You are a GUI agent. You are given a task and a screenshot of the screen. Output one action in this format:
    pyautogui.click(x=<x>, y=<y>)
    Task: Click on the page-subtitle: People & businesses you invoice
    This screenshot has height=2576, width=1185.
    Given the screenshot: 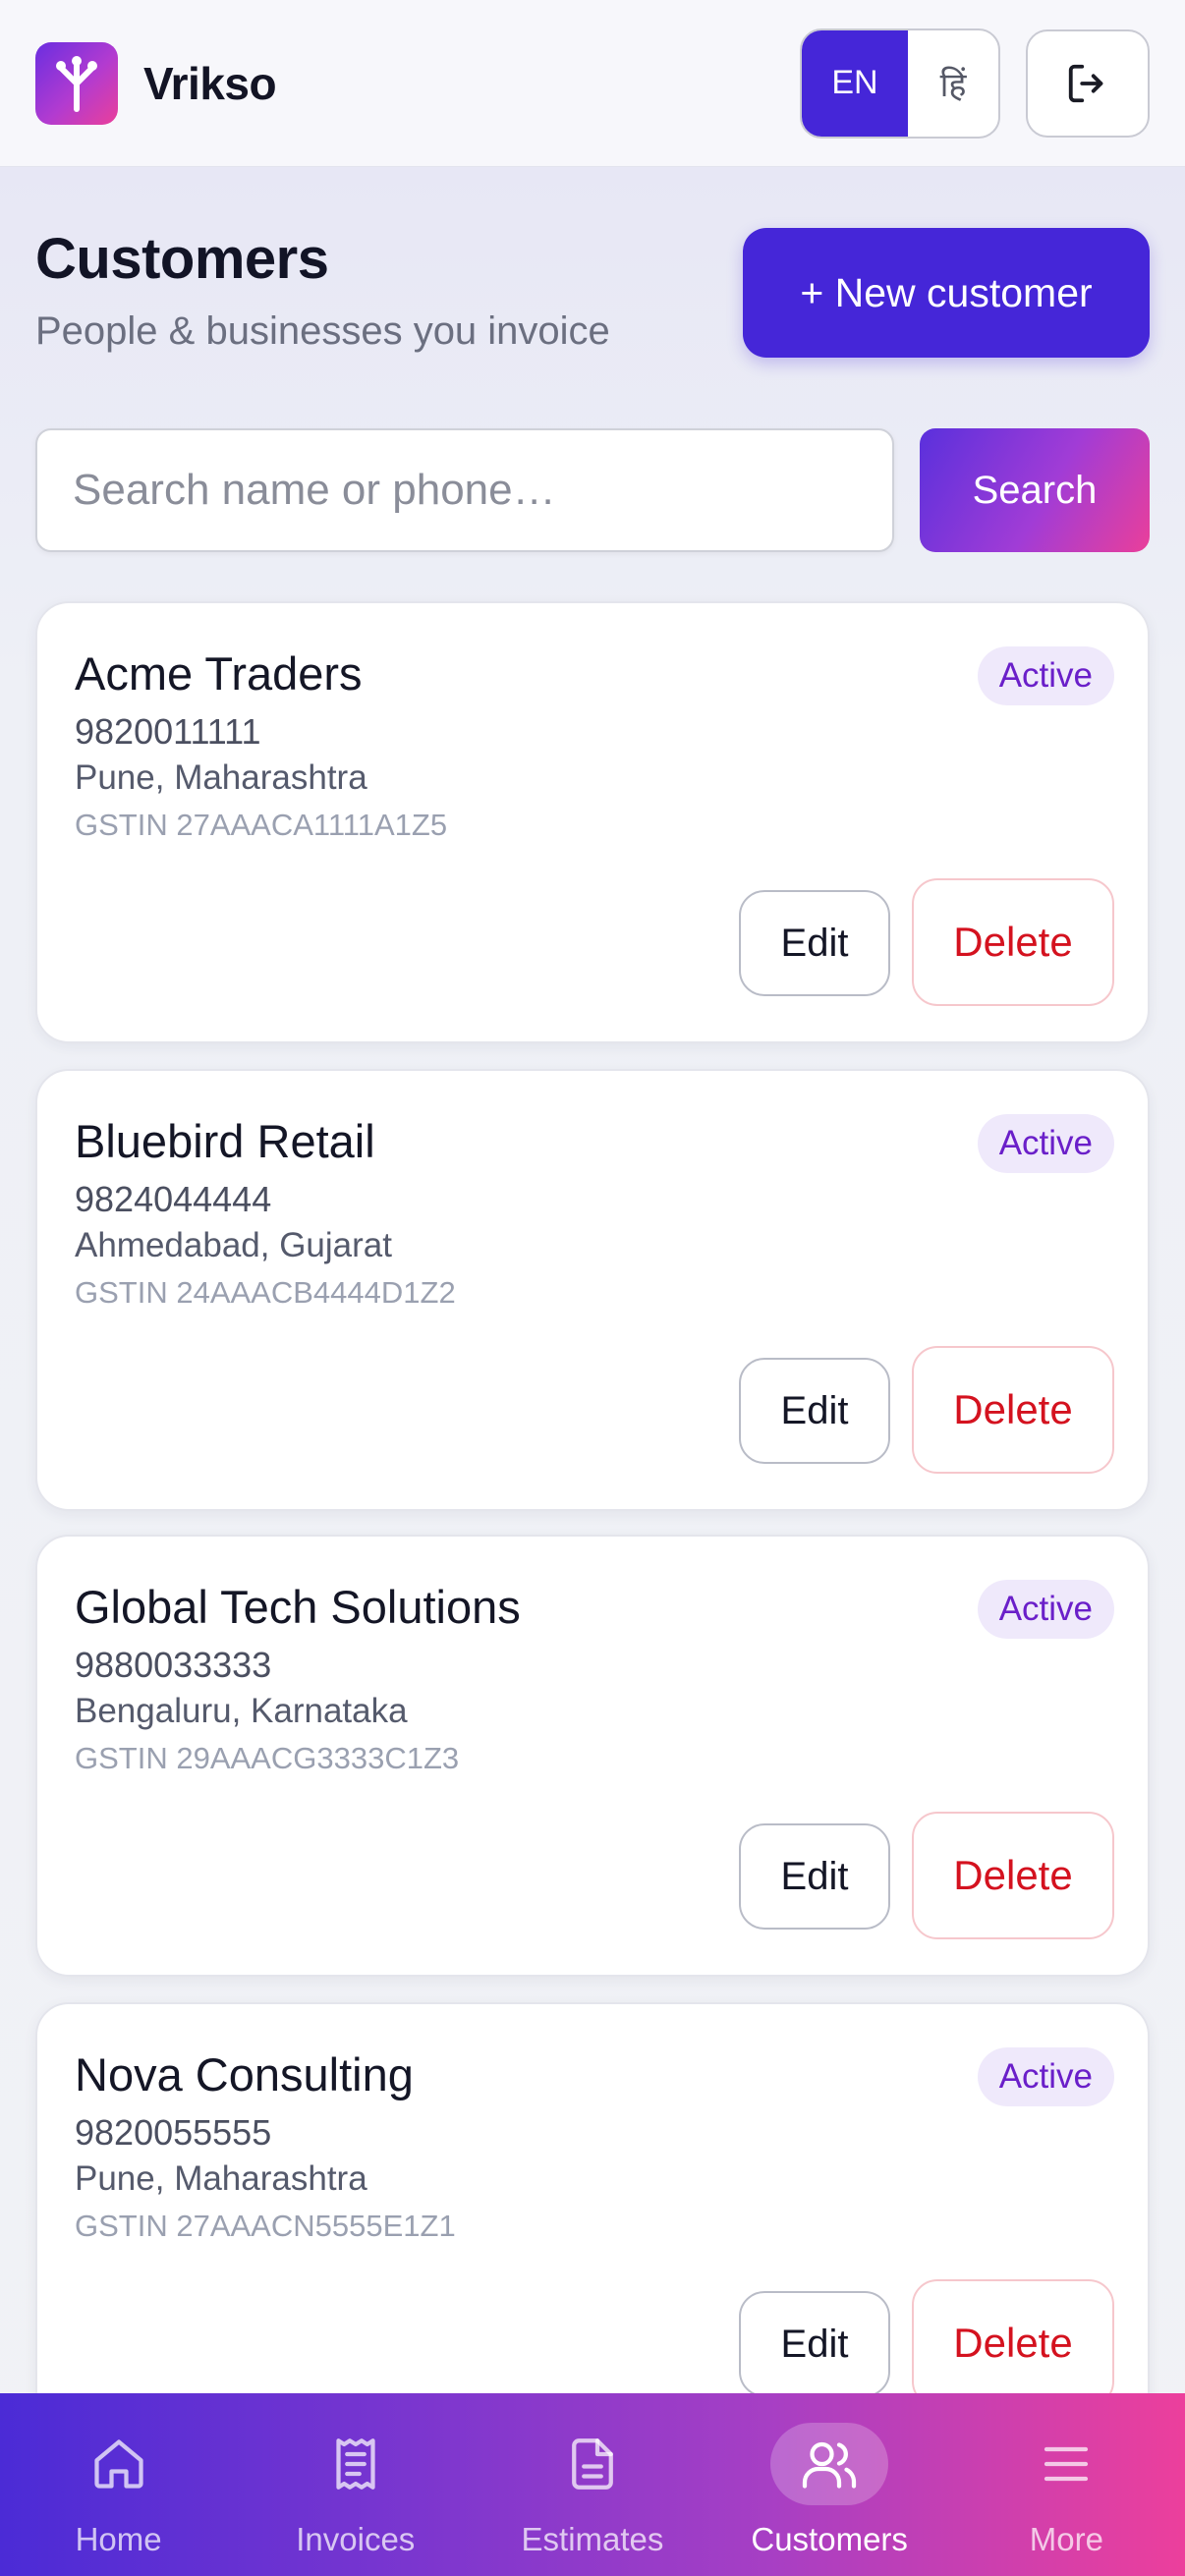 What is the action you would take?
    pyautogui.click(x=322, y=331)
    